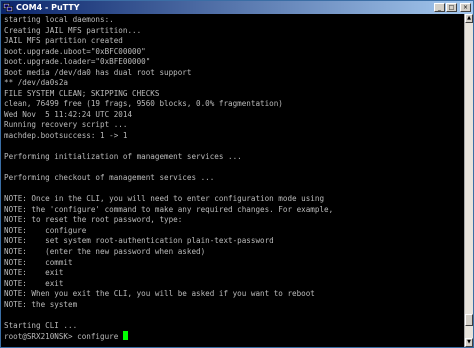  What do you see at coordinates (63, 337) in the screenshot?
I see `cli-prompt: root@SRX210NSK> configure` at bounding box center [63, 337].